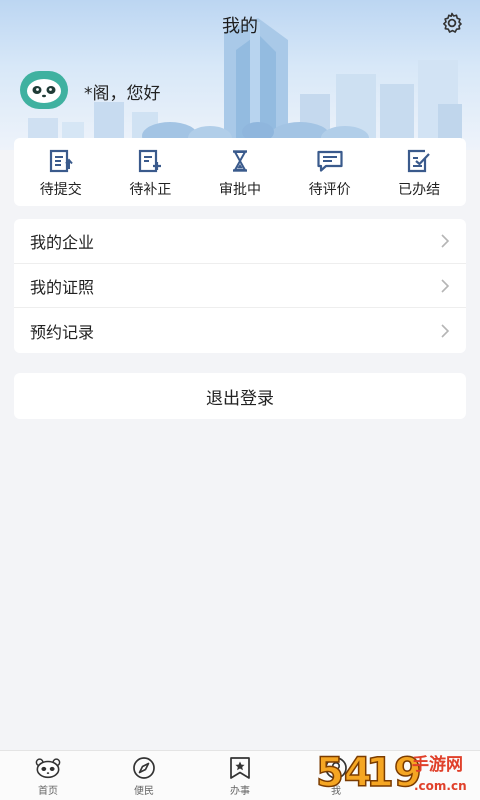 The height and width of the screenshot is (800, 480). Describe the element at coordinates (150, 161) in the screenshot. I see `doc-plus-icon` at that location.